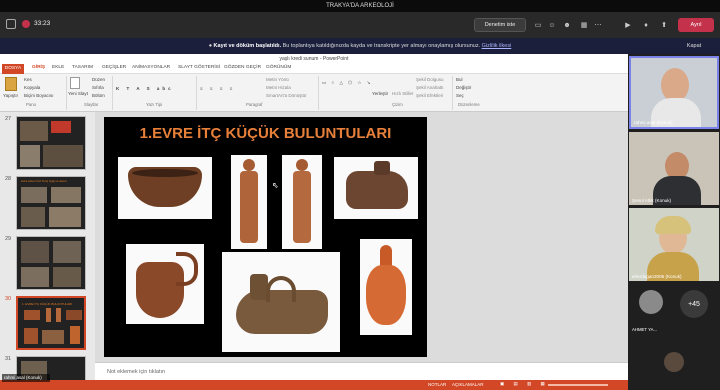  I want to click on recording-dot-icon, so click(26, 24).